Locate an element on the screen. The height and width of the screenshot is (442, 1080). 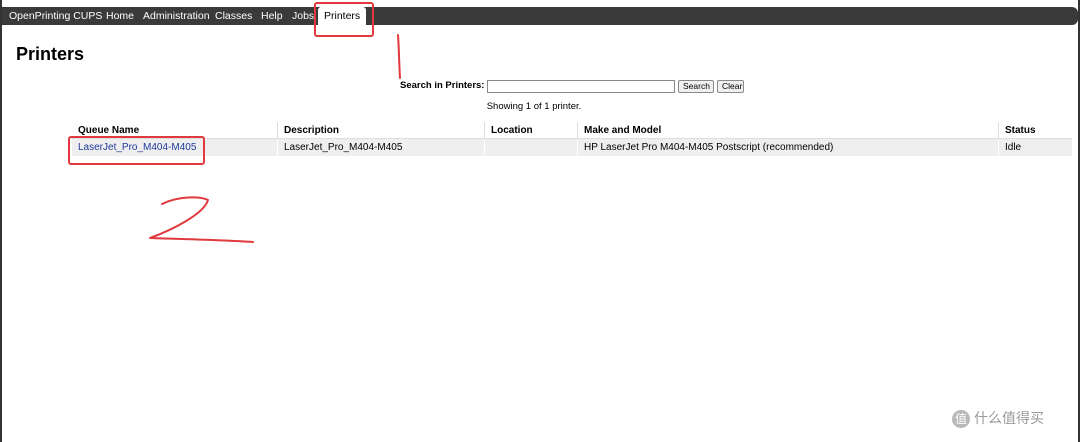
column-header-queue-name: Queue Name is located at coordinates (175, 130).